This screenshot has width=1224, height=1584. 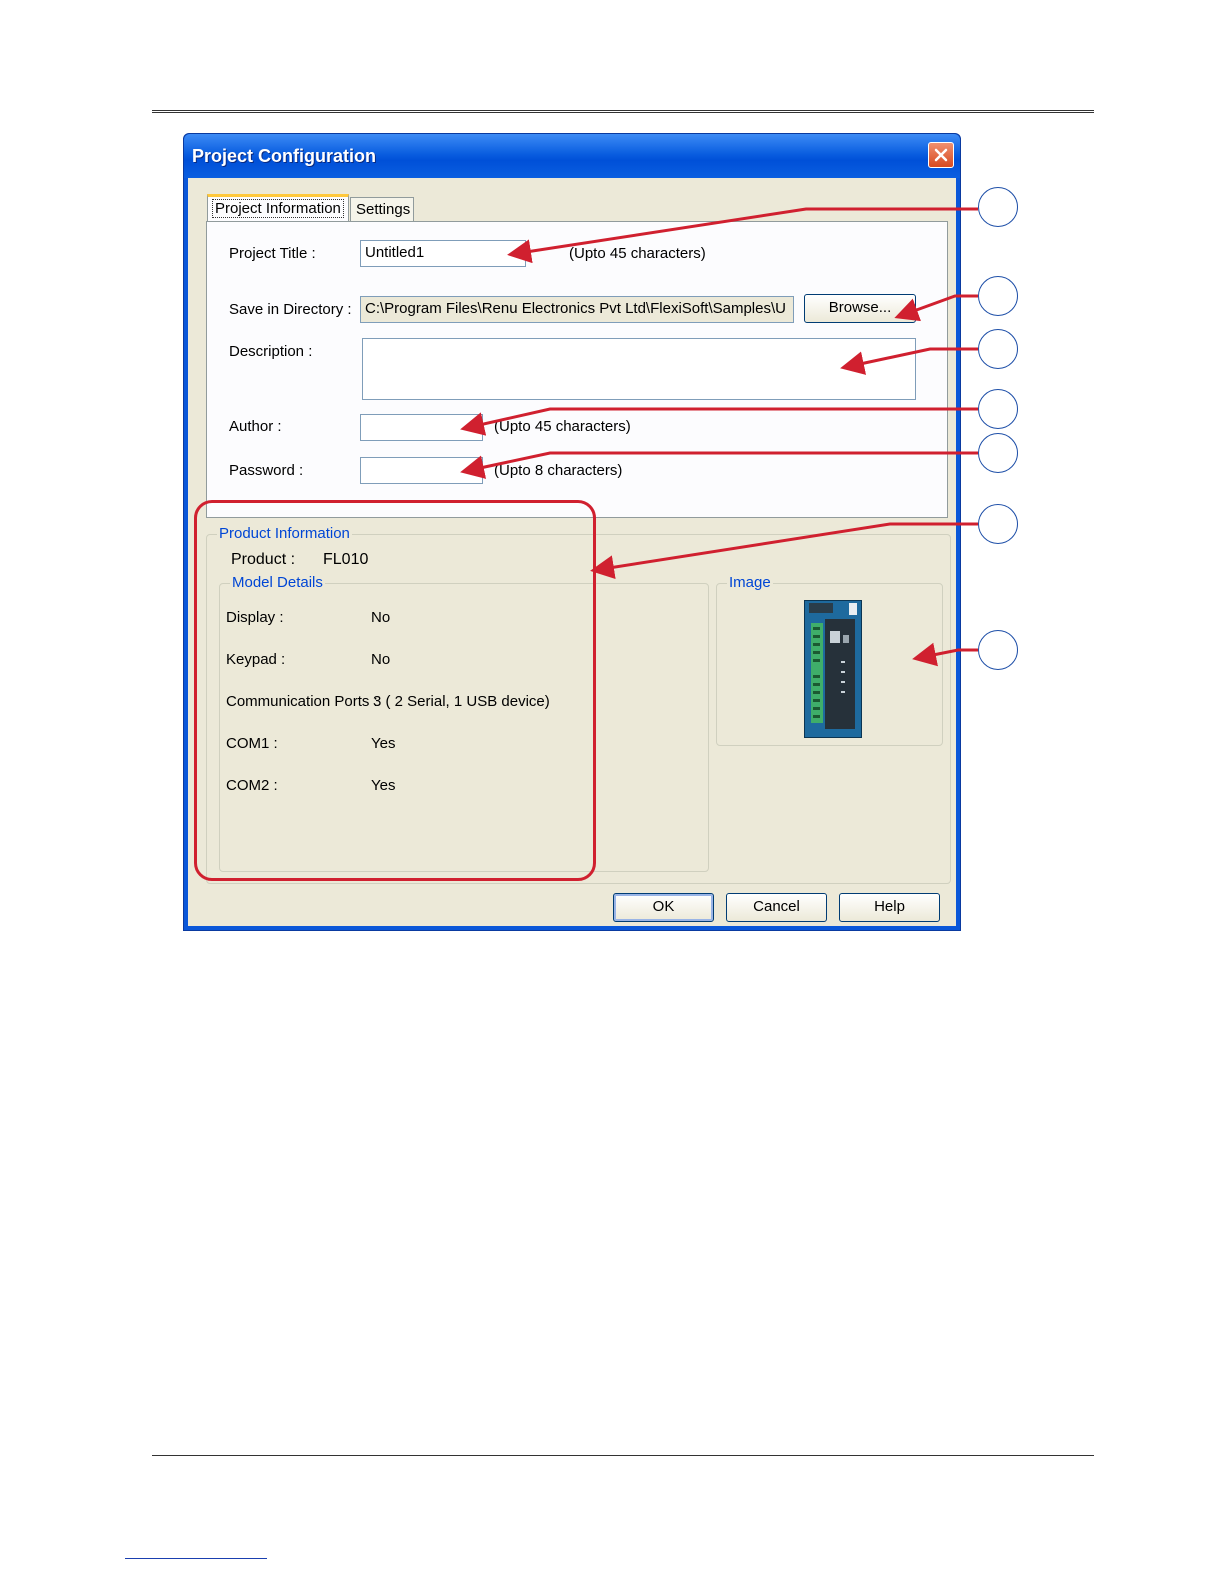 What do you see at coordinates (719, 437) in the screenshot?
I see `annotation-arrows` at bounding box center [719, 437].